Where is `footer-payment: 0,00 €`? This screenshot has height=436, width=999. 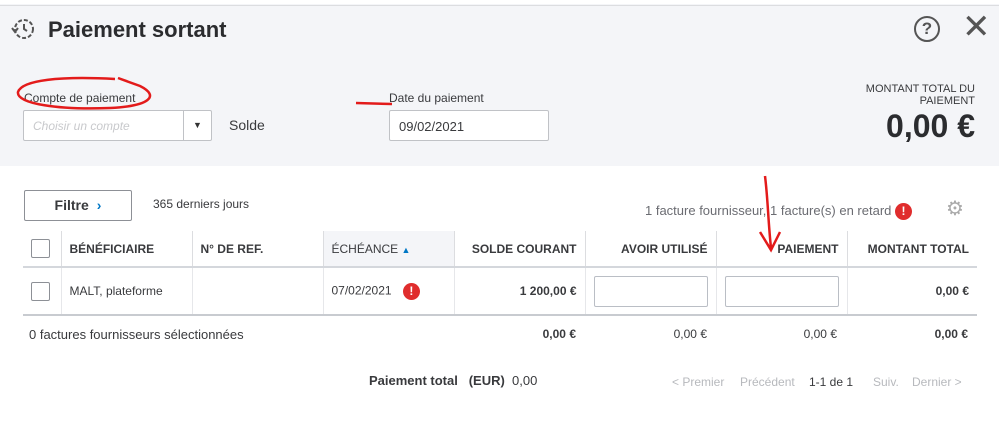 footer-payment: 0,00 € is located at coordinates (820, 334).